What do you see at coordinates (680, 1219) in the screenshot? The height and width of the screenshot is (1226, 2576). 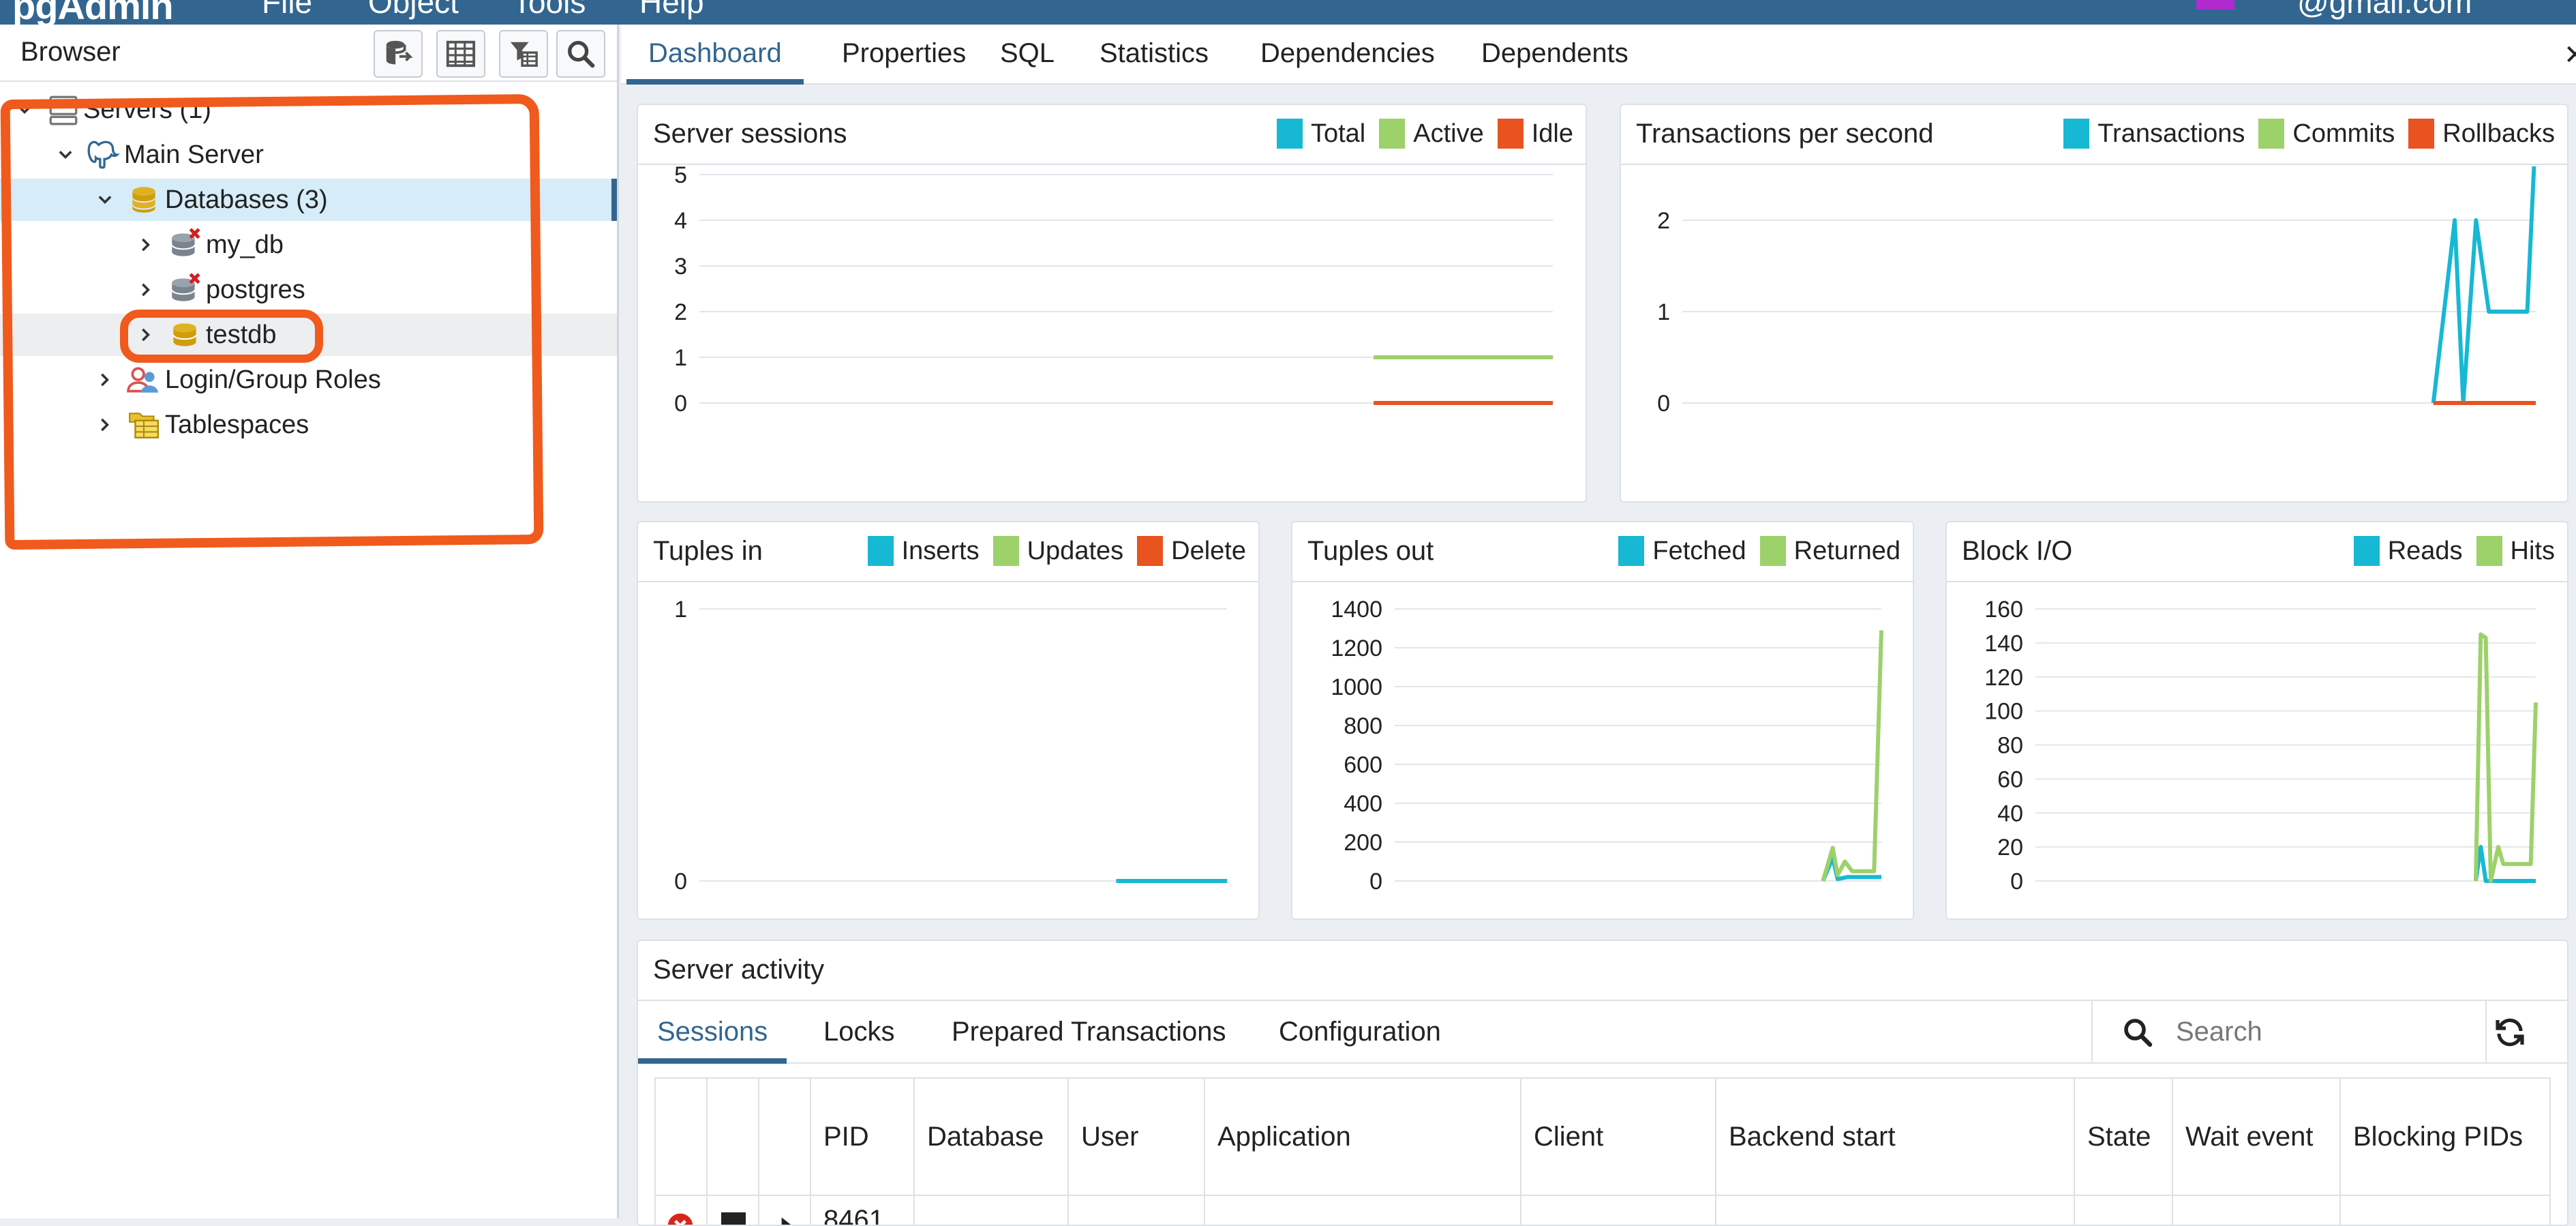 I see `terminate-session-icon` at bounding box center [680, 1219].